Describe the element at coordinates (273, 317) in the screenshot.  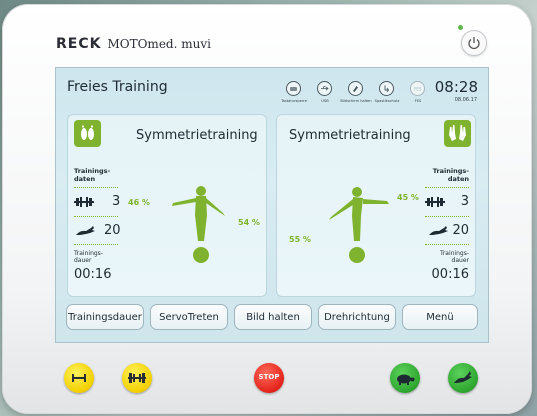
I see `hold-image-button: Bild halten` at that location.